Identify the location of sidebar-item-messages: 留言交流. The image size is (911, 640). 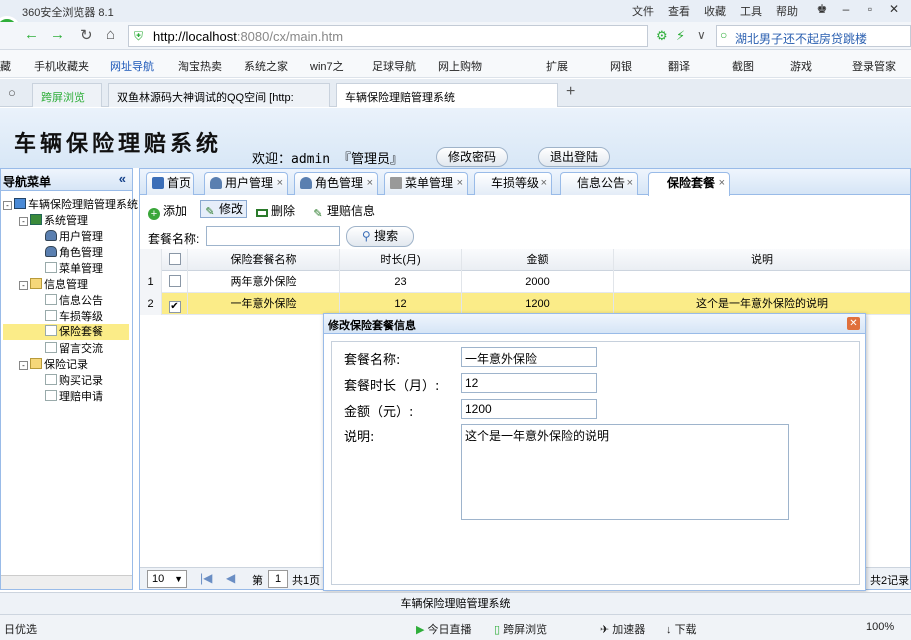
(74, 349).